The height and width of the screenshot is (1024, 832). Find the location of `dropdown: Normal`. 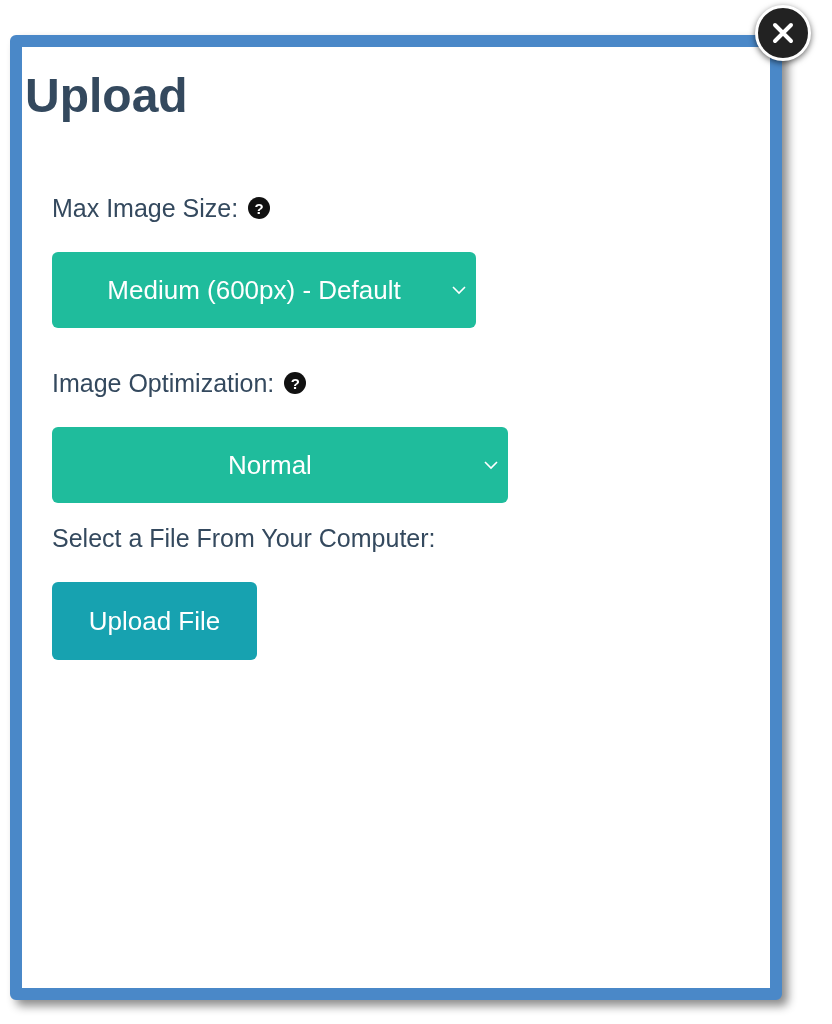

dropdown: Normal is located at coordinates (280, 465).